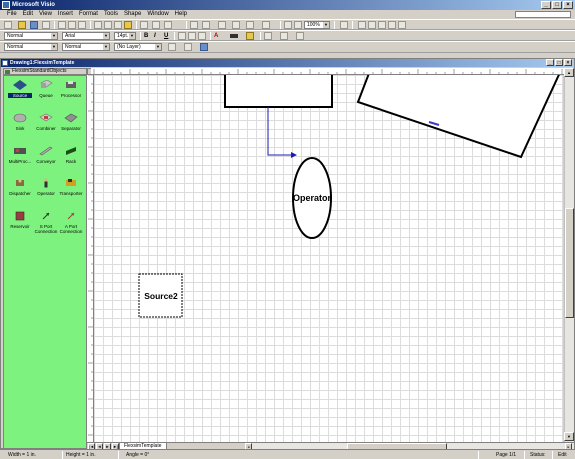  I want to click on operator-label: Operator, so click(312, 198).